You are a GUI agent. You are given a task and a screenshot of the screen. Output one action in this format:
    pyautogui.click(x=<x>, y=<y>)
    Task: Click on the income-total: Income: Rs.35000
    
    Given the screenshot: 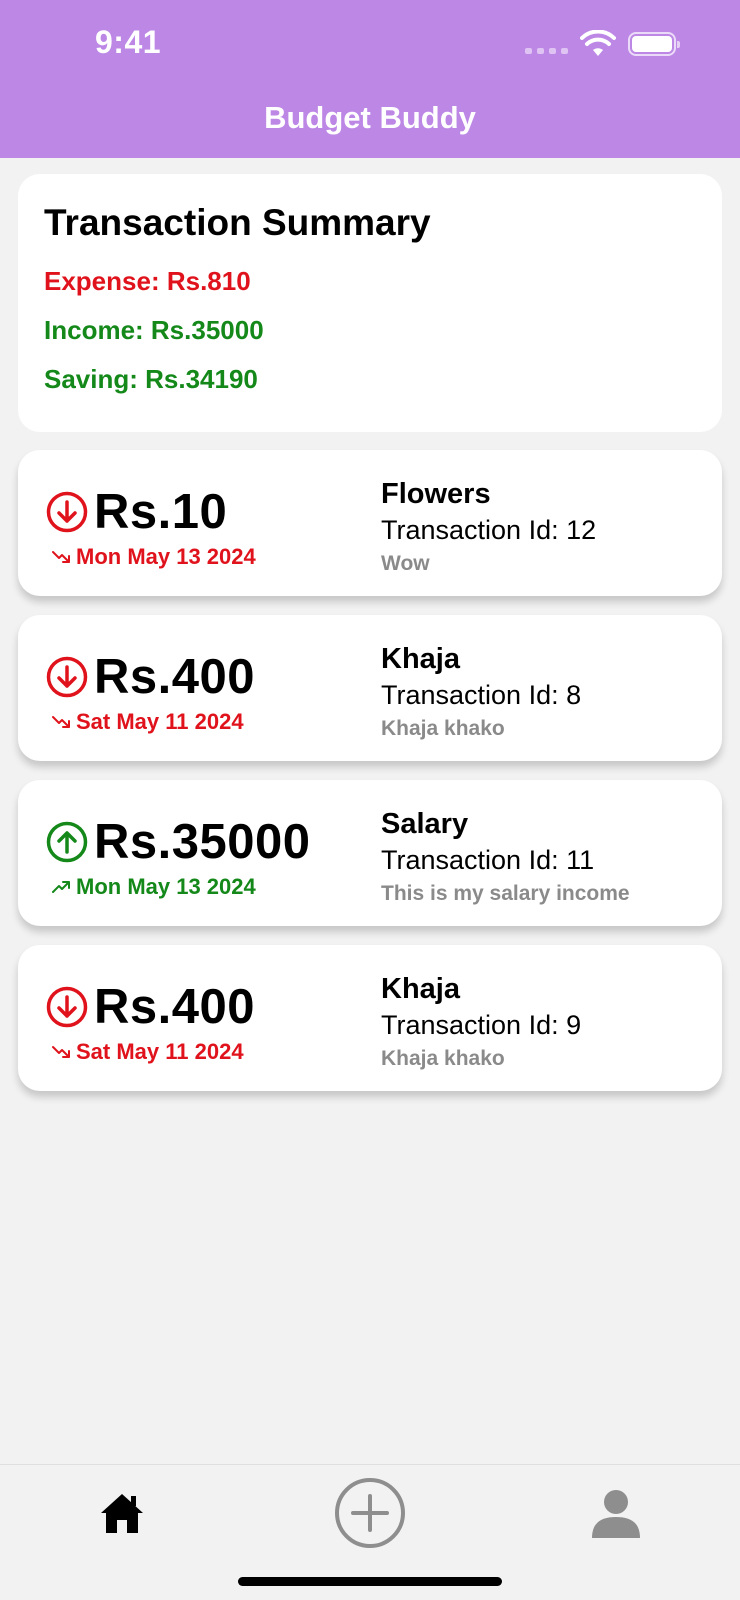 What is the action you would take?
    pyautogui.click(x=154, y=330)
    